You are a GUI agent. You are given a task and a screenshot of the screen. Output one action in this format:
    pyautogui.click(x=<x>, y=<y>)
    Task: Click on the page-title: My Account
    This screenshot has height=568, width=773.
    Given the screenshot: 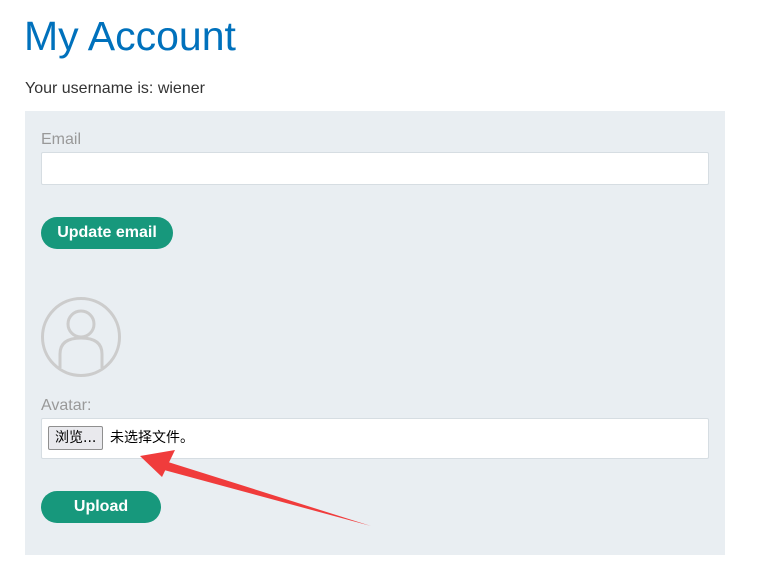 What is the action you would take?
    pyautogui.click(x=130, y=36)
    